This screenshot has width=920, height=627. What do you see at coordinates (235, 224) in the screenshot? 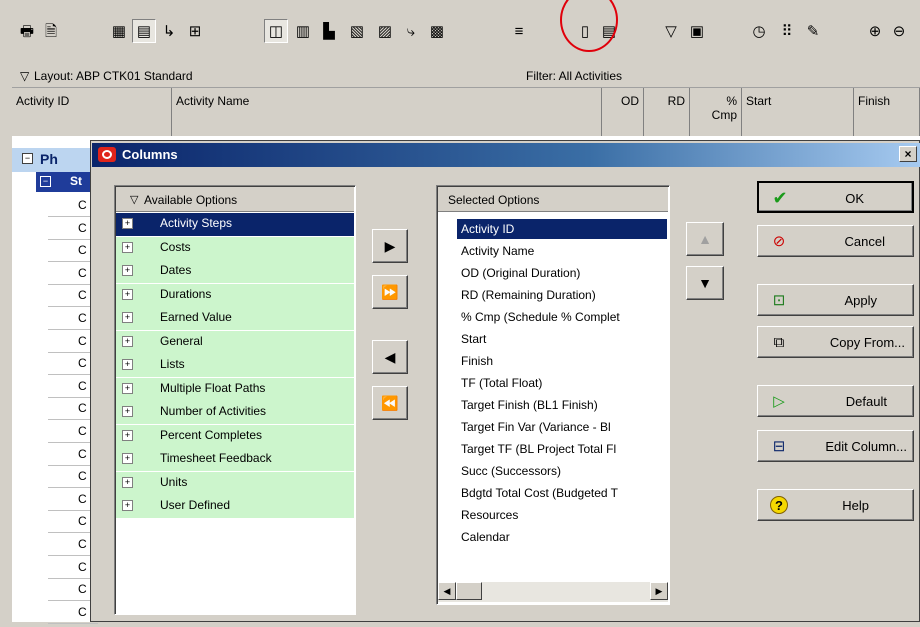
I see `available-option: + Activity Steps` at bounding box center [235, 224].